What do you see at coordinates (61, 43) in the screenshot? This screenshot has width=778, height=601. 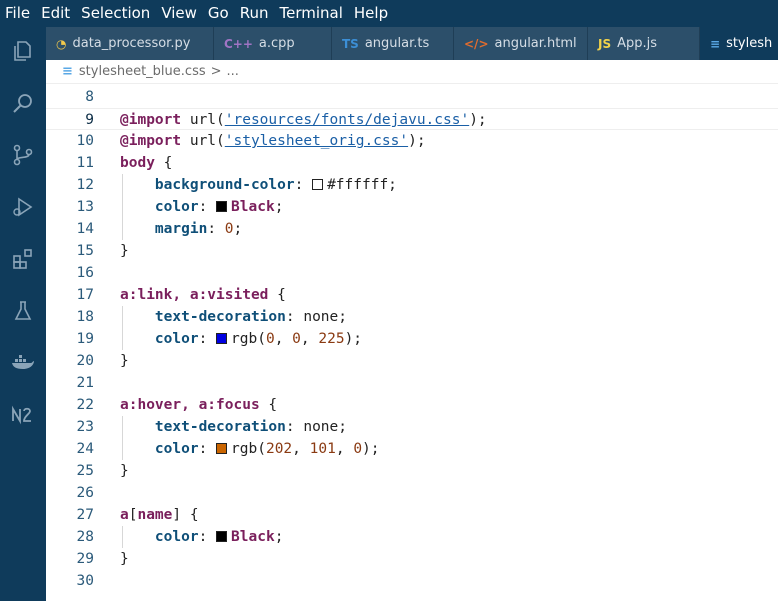 I see `python-icon: ◔` at bounding box center [61, 43].